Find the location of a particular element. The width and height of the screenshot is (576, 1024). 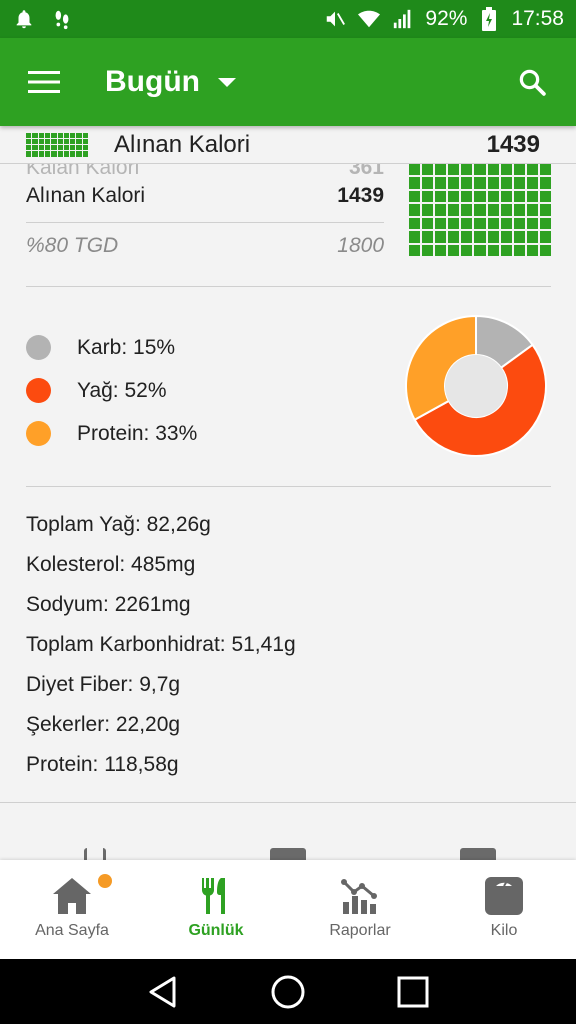

notification-badge is located at coordinates (105, 881).